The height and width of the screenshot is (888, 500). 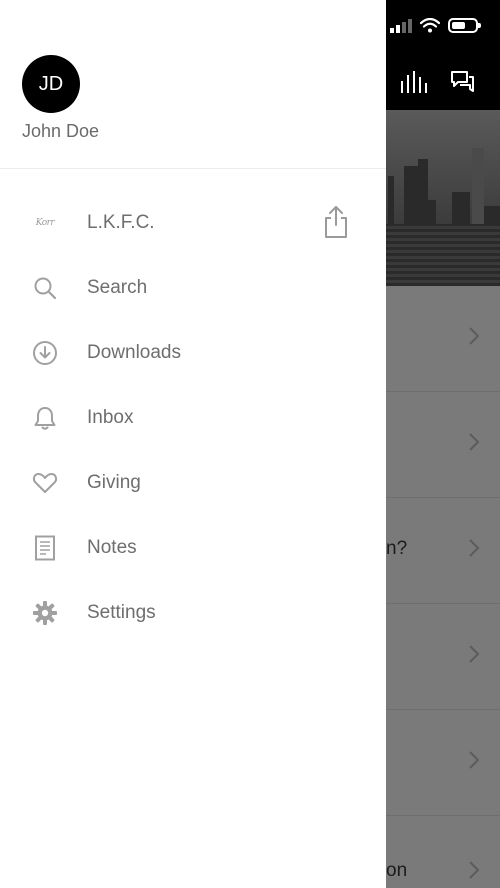 I want to click on chat-icon, so click(x=463, y=82).